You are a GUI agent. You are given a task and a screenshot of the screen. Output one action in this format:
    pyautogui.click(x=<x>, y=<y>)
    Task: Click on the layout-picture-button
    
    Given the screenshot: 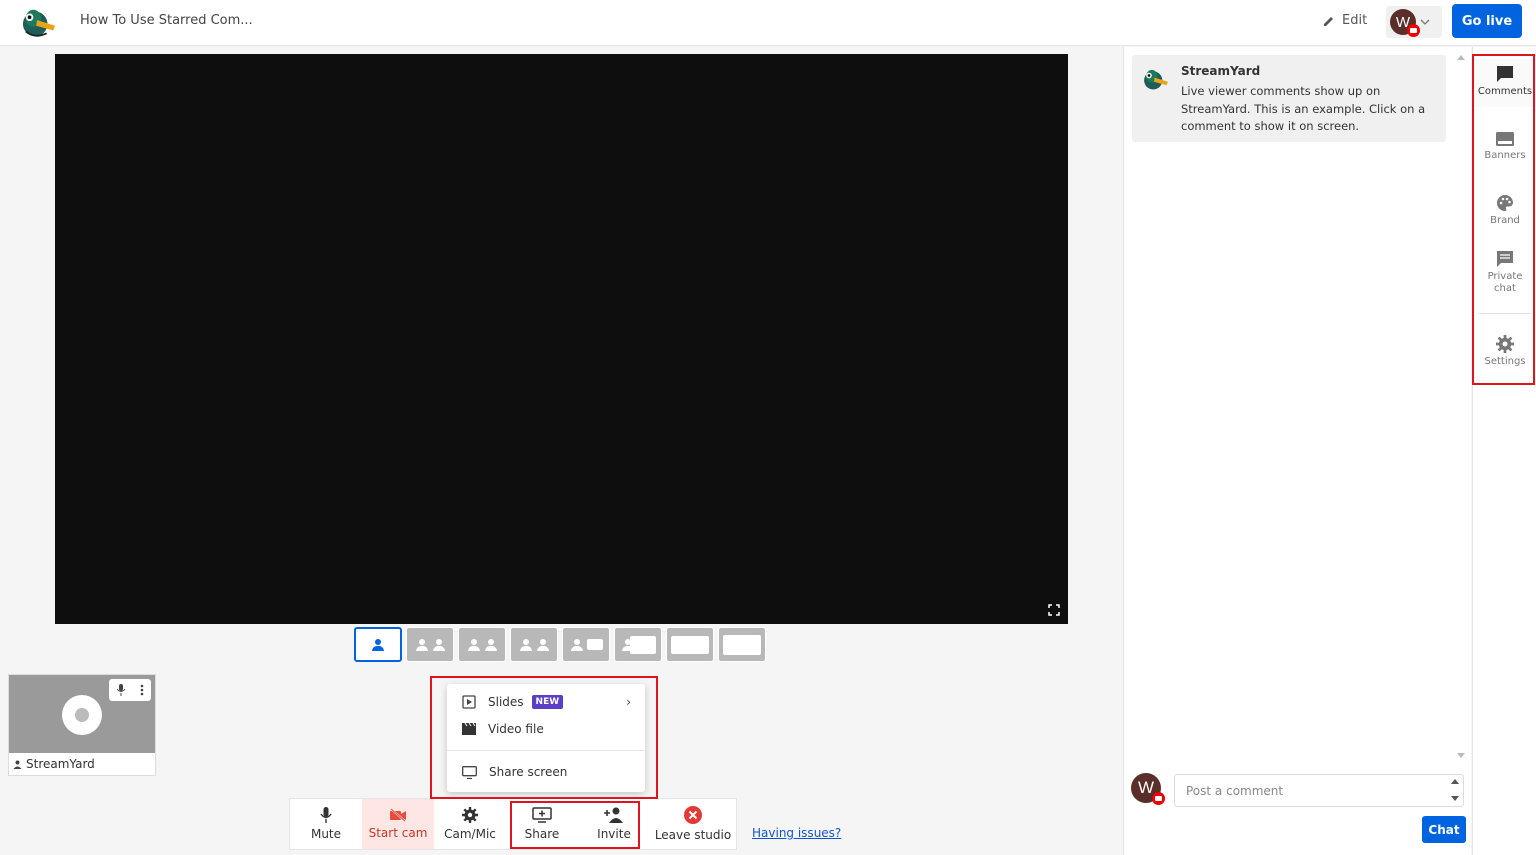 What is the action you would take?
    pyautogui.click(x=638, y=644)
    